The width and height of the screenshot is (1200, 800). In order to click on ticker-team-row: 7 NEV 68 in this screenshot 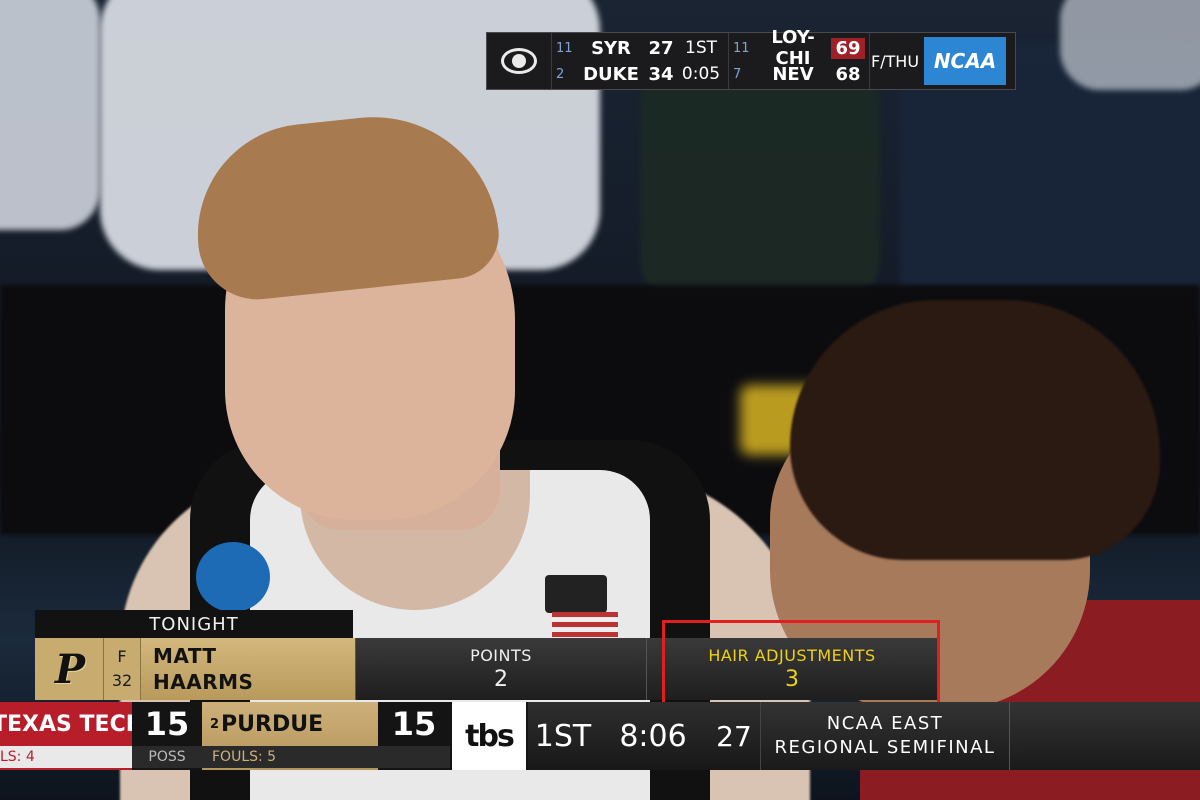, I will do `click(799, 74)`.